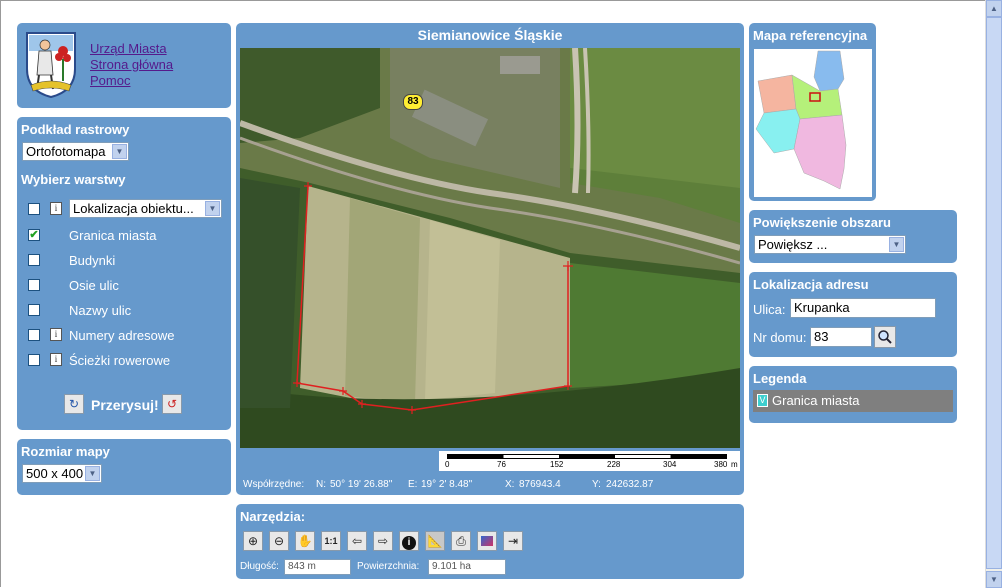  Describe the element at coordinates (75, 129) in the screenshot. I see `raster-heading: Podkład rastrowy` at that location.